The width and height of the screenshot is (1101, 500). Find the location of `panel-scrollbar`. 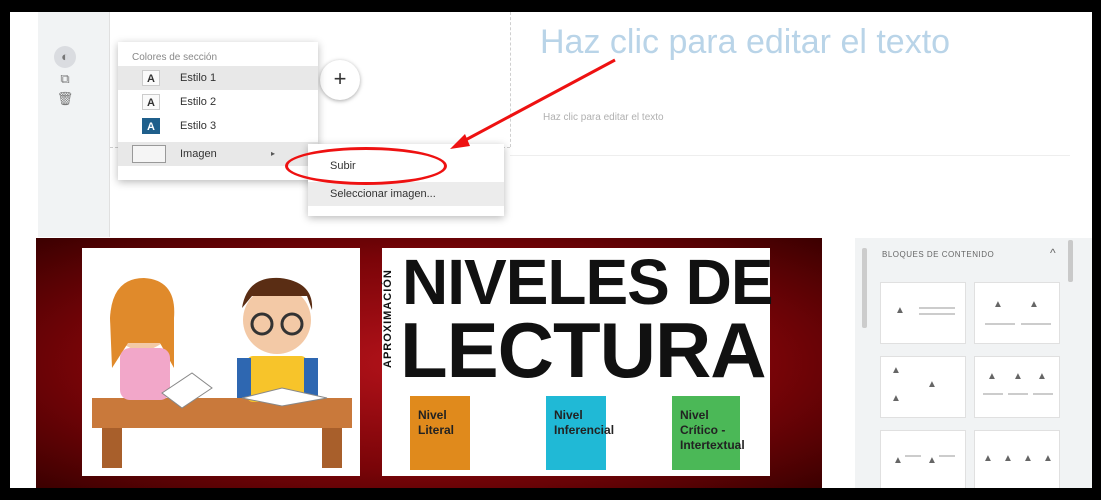

panel-scrollbar is located at coordinates (1070, 261).